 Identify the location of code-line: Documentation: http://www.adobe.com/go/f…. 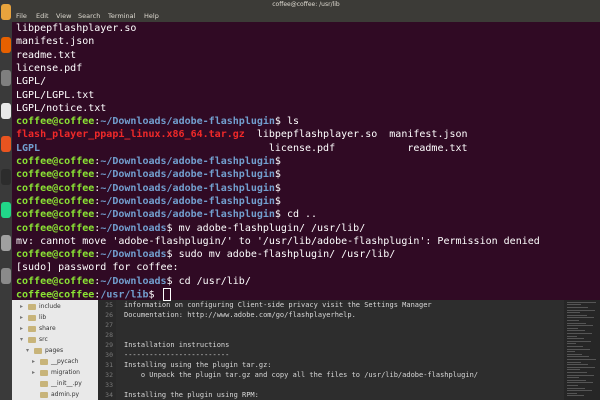
(240, 315).